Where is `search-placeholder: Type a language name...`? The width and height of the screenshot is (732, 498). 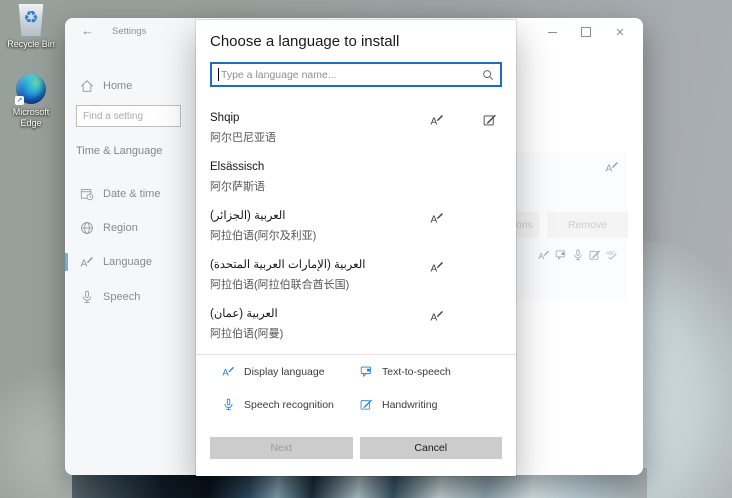 search-placeholder: Type a language name... is located at coordinates (279, 74).